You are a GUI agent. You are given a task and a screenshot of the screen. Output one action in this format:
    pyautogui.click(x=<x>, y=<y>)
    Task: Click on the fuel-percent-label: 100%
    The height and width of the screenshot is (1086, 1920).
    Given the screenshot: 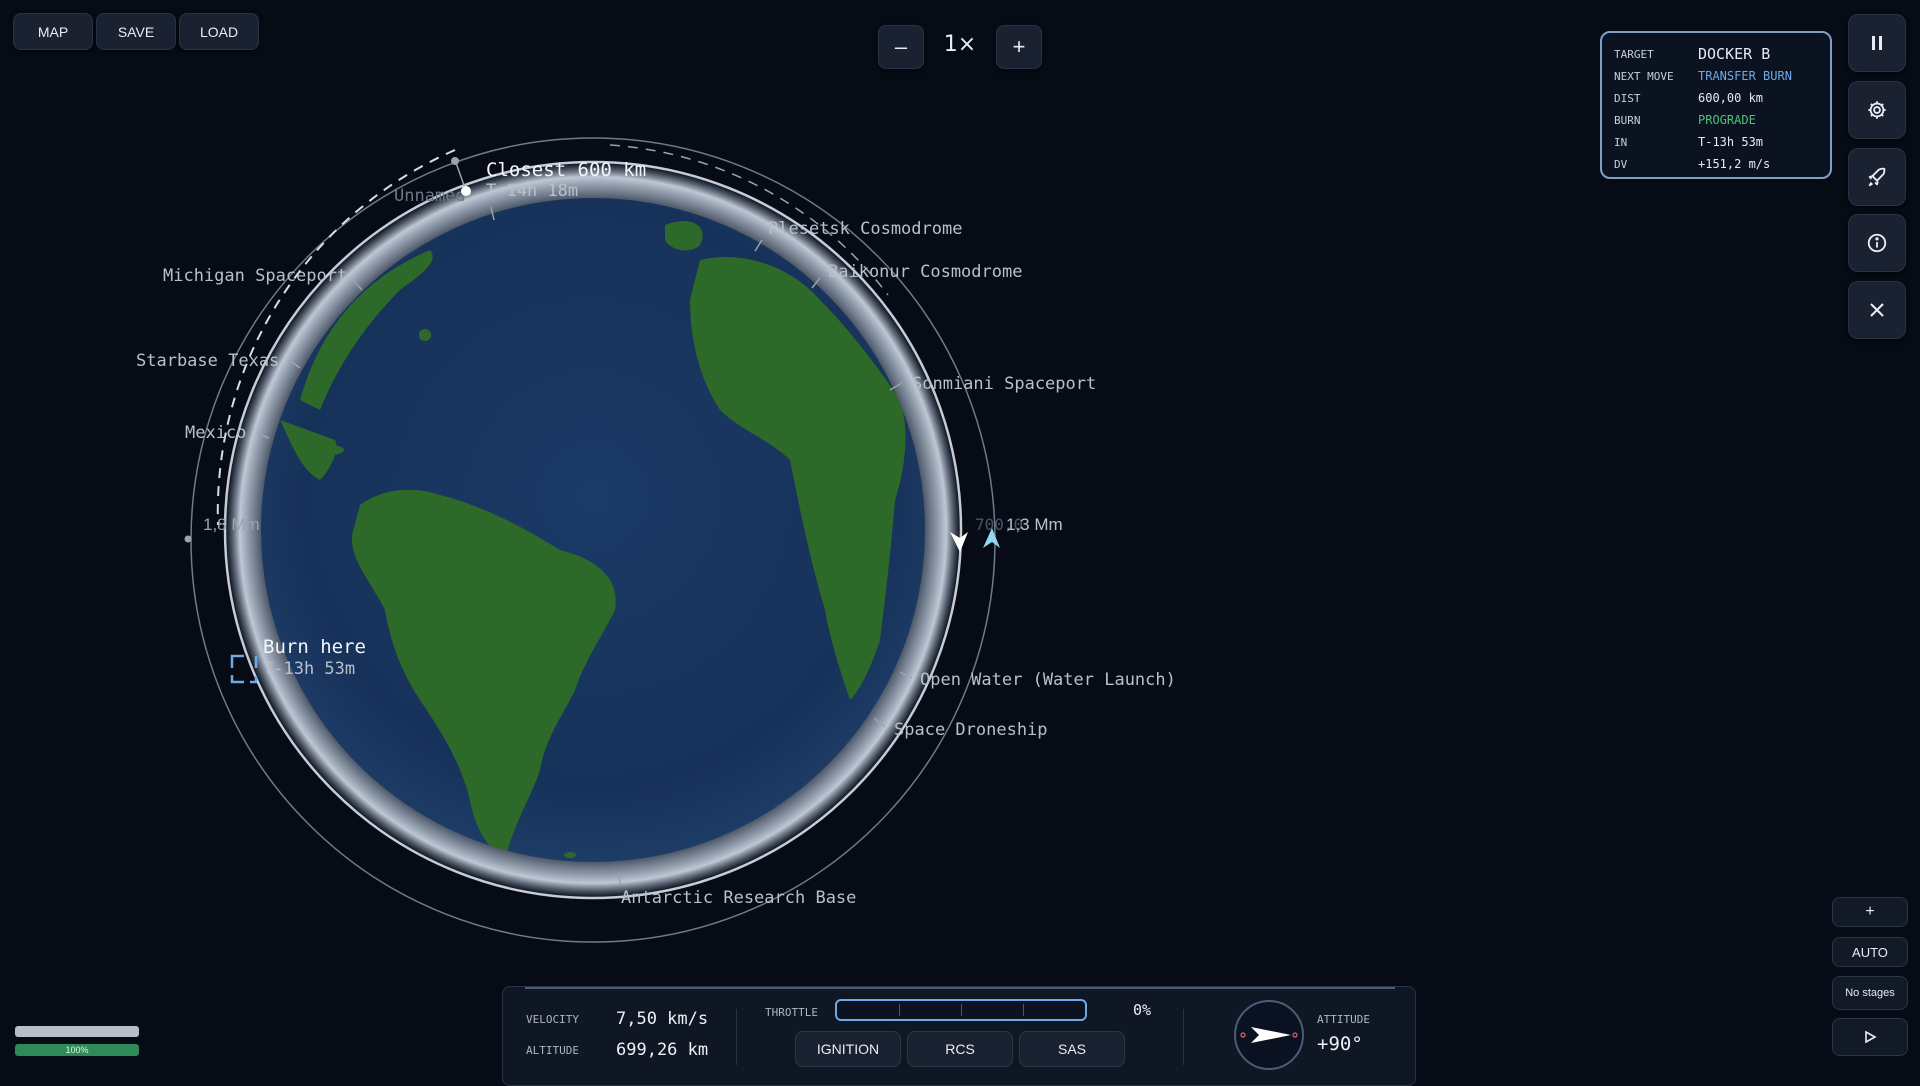 What is the action you would take?
    pyautogui.click(x=77, y=1050)
    